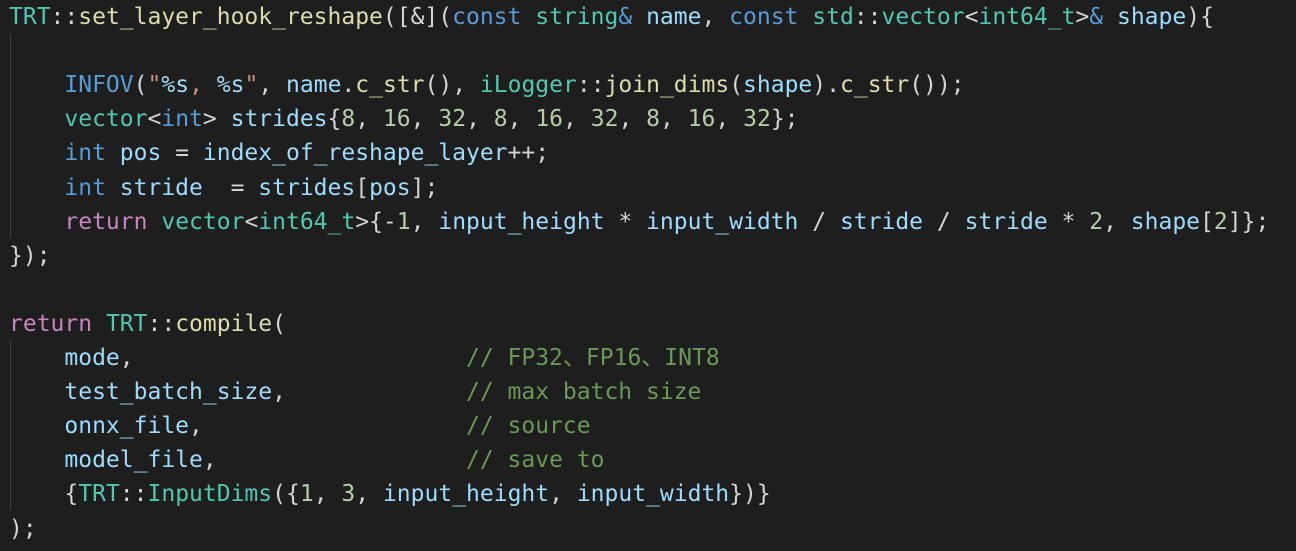 The width and height of the screenshot is (1296, 551). Describe the element at coordinates (937, 85) in the screenshot. I see `code-token-plain: ());` at that location.